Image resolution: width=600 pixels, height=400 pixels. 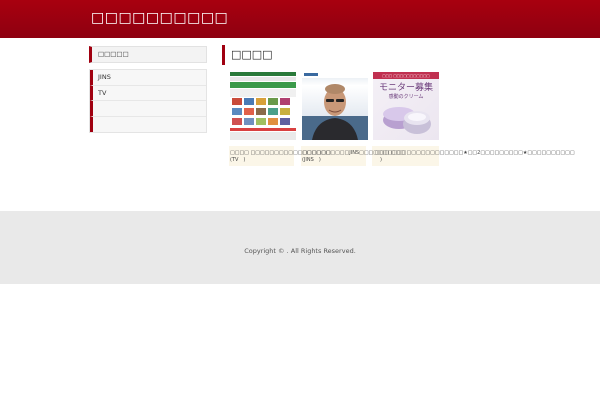 I want to click on copyright-text: Copyright © . All Rights Reserved., so click(x=300, y=251).